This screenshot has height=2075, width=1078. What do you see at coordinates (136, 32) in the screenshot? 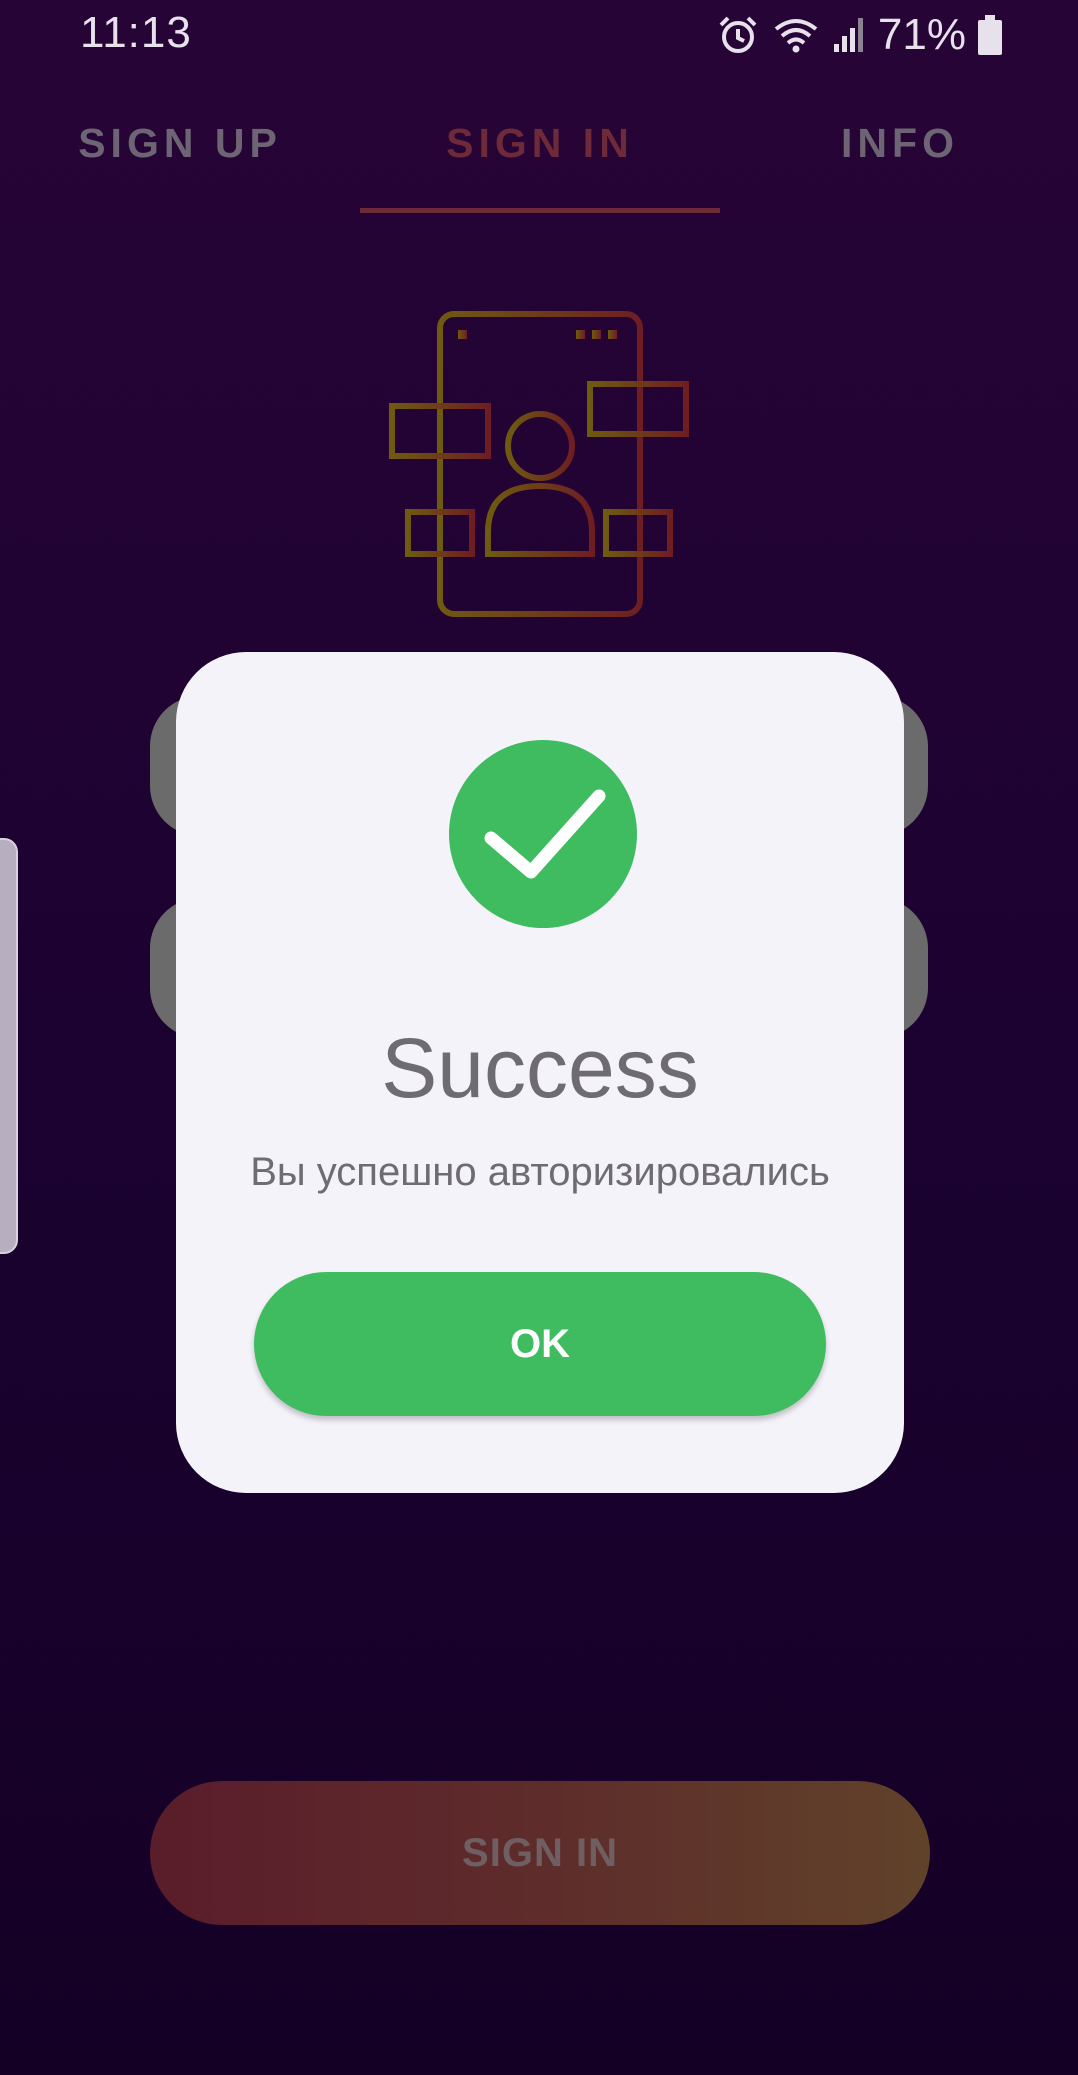
I see `status-time: 11:13` at bounding box center [136, 32].